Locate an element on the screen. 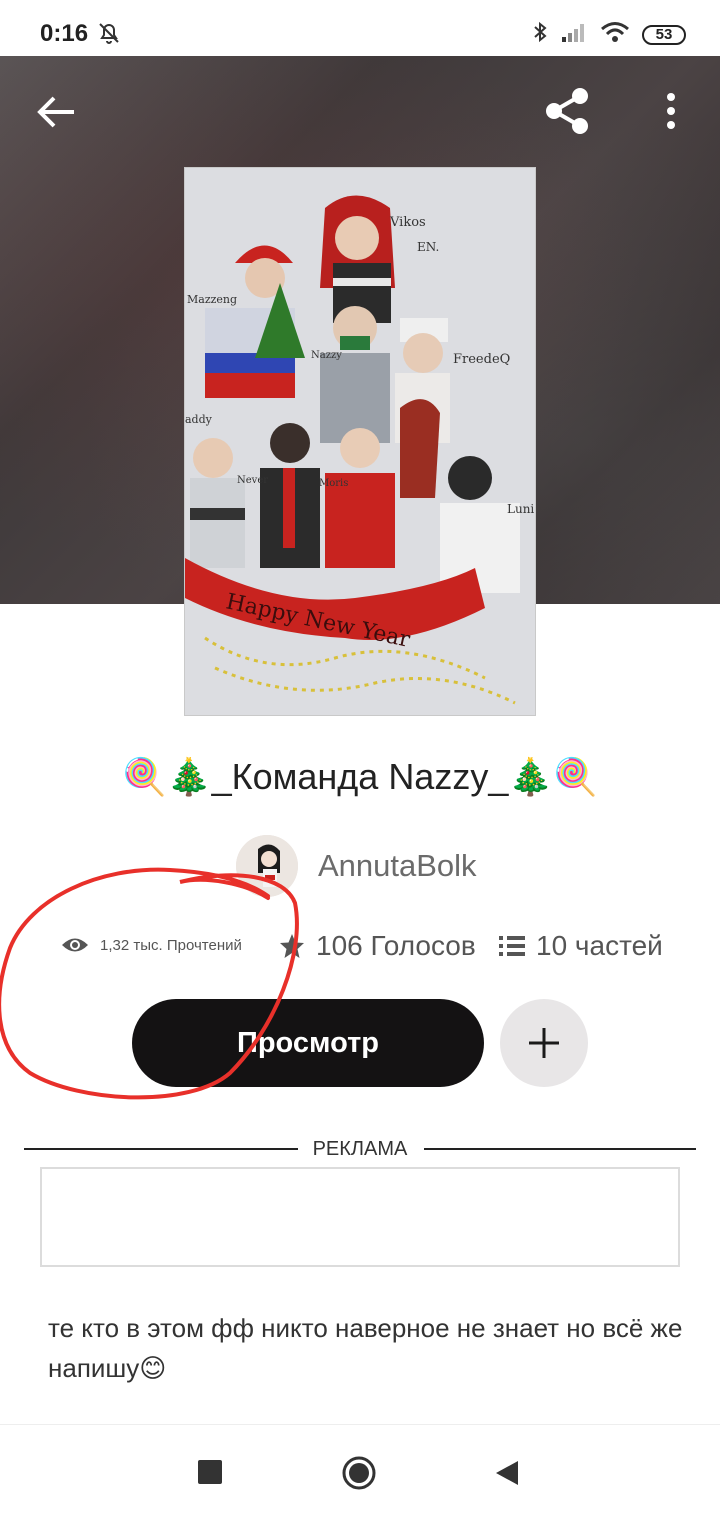  votes-count: 106 Голосов is located at coordinates (396, 945).